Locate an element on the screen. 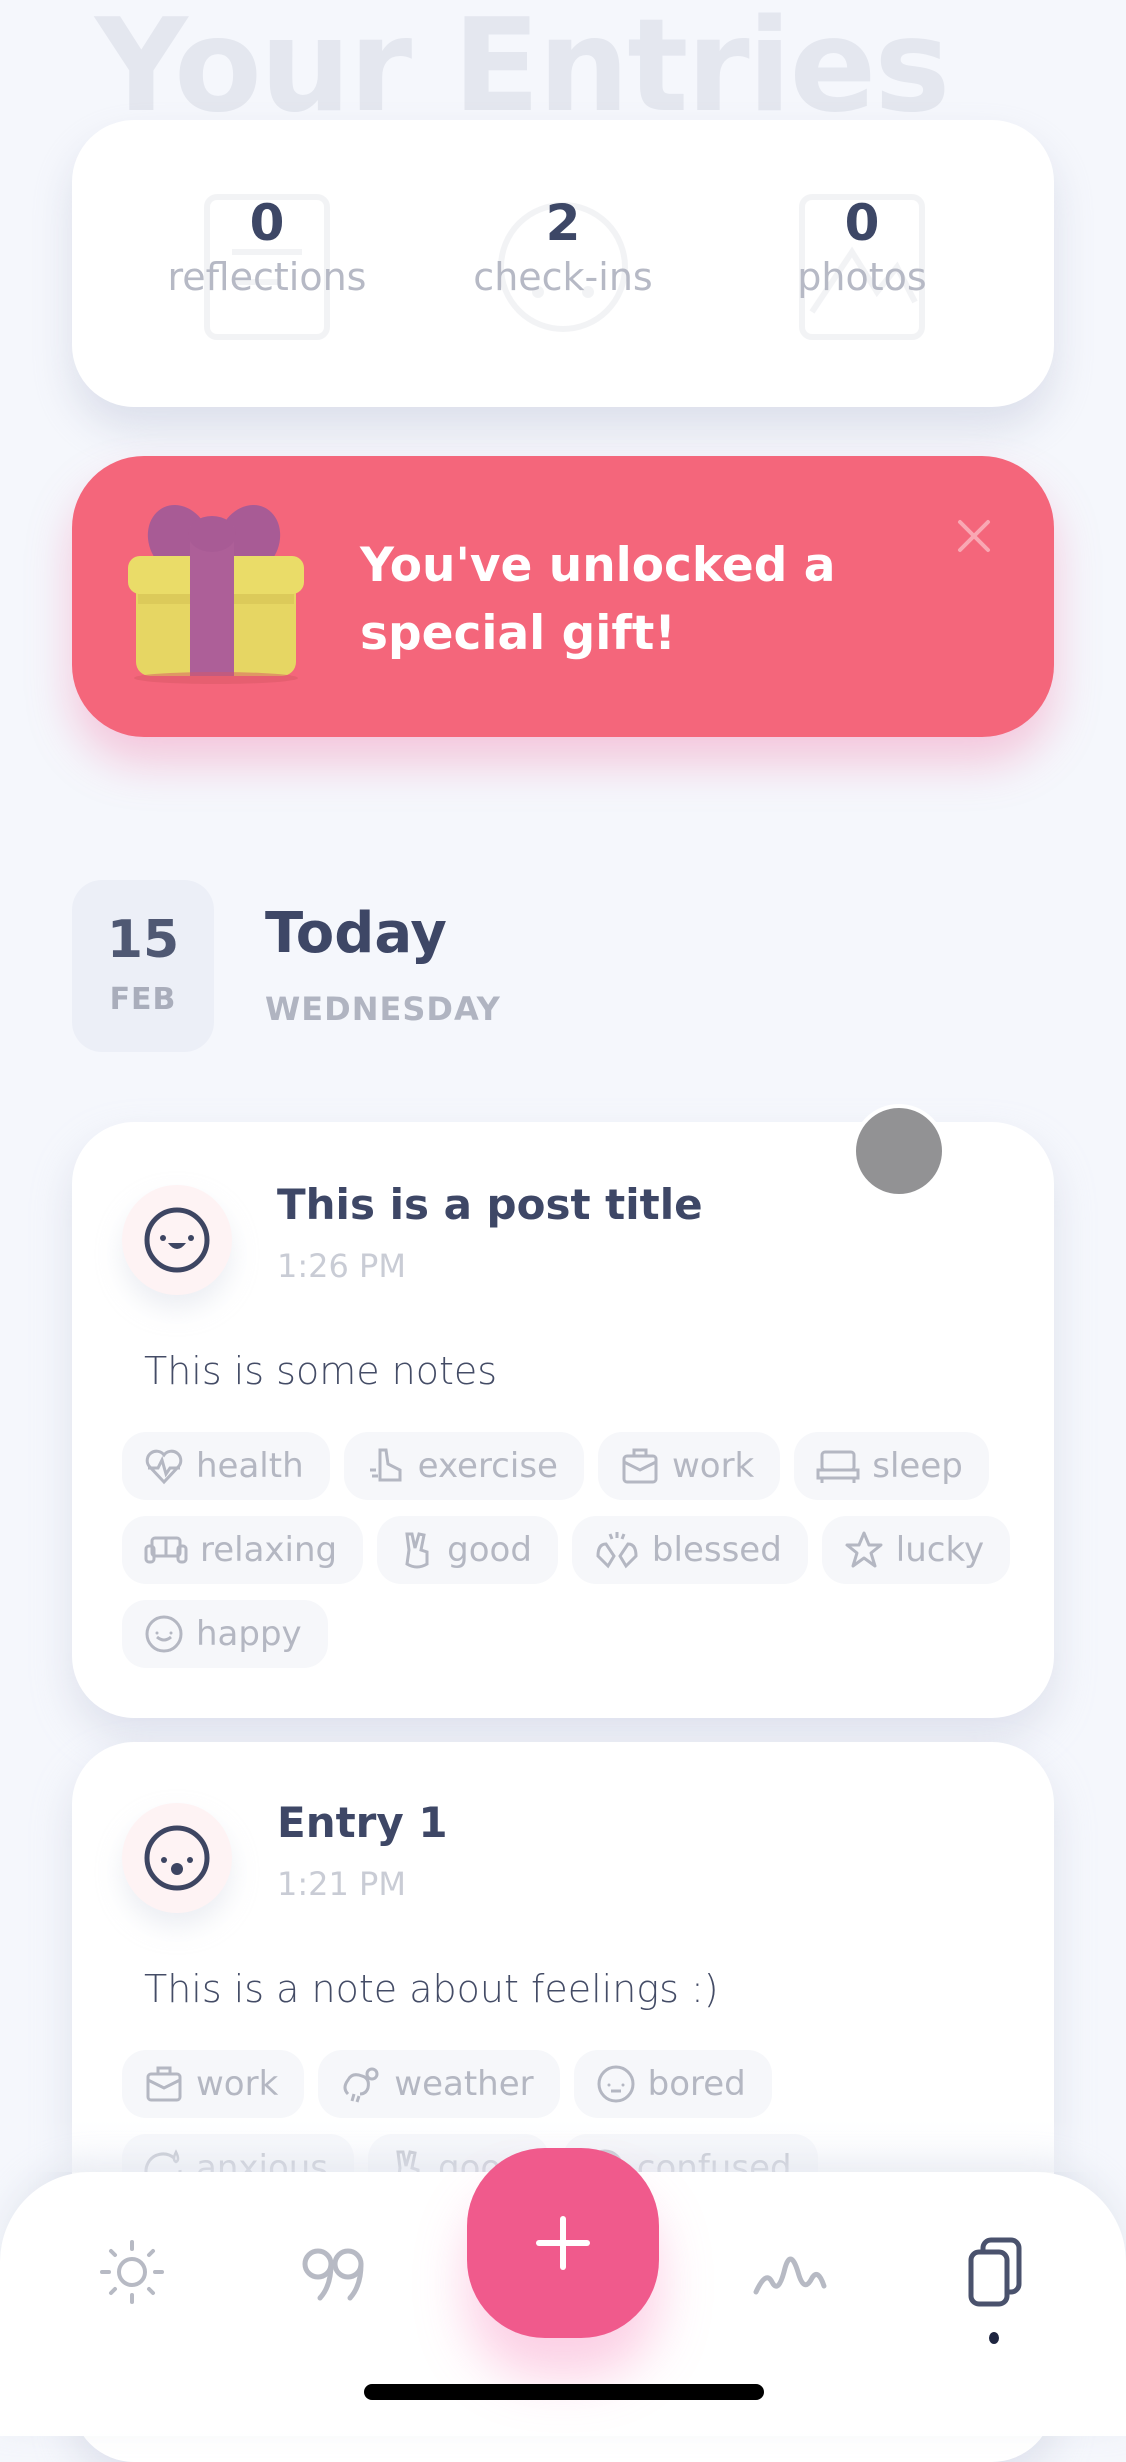 The image size is (1126, 2462). date-day: 15 is located at coordinates (143, 940).